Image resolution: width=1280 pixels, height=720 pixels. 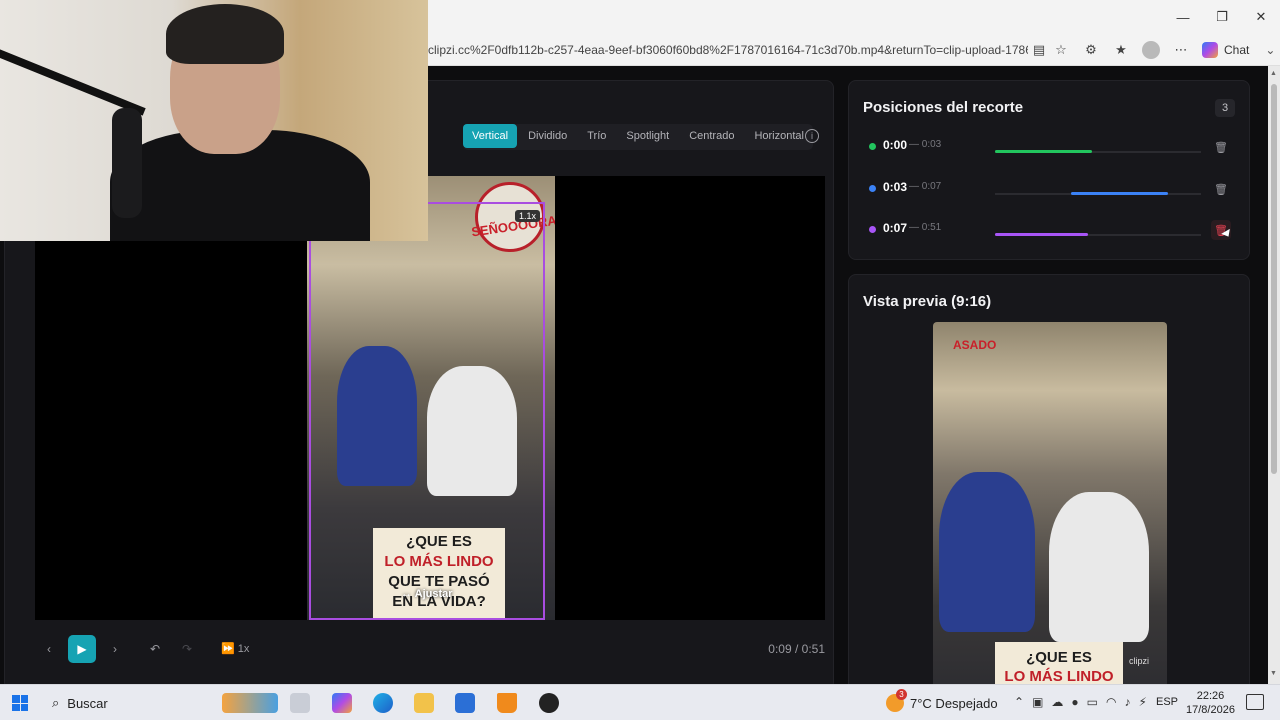 What do you see at coordinates (1210, 703) in the screenshot?
I see `taskbar-clock: 22:26 17/8/2026` at bounding box center [1210, 703].